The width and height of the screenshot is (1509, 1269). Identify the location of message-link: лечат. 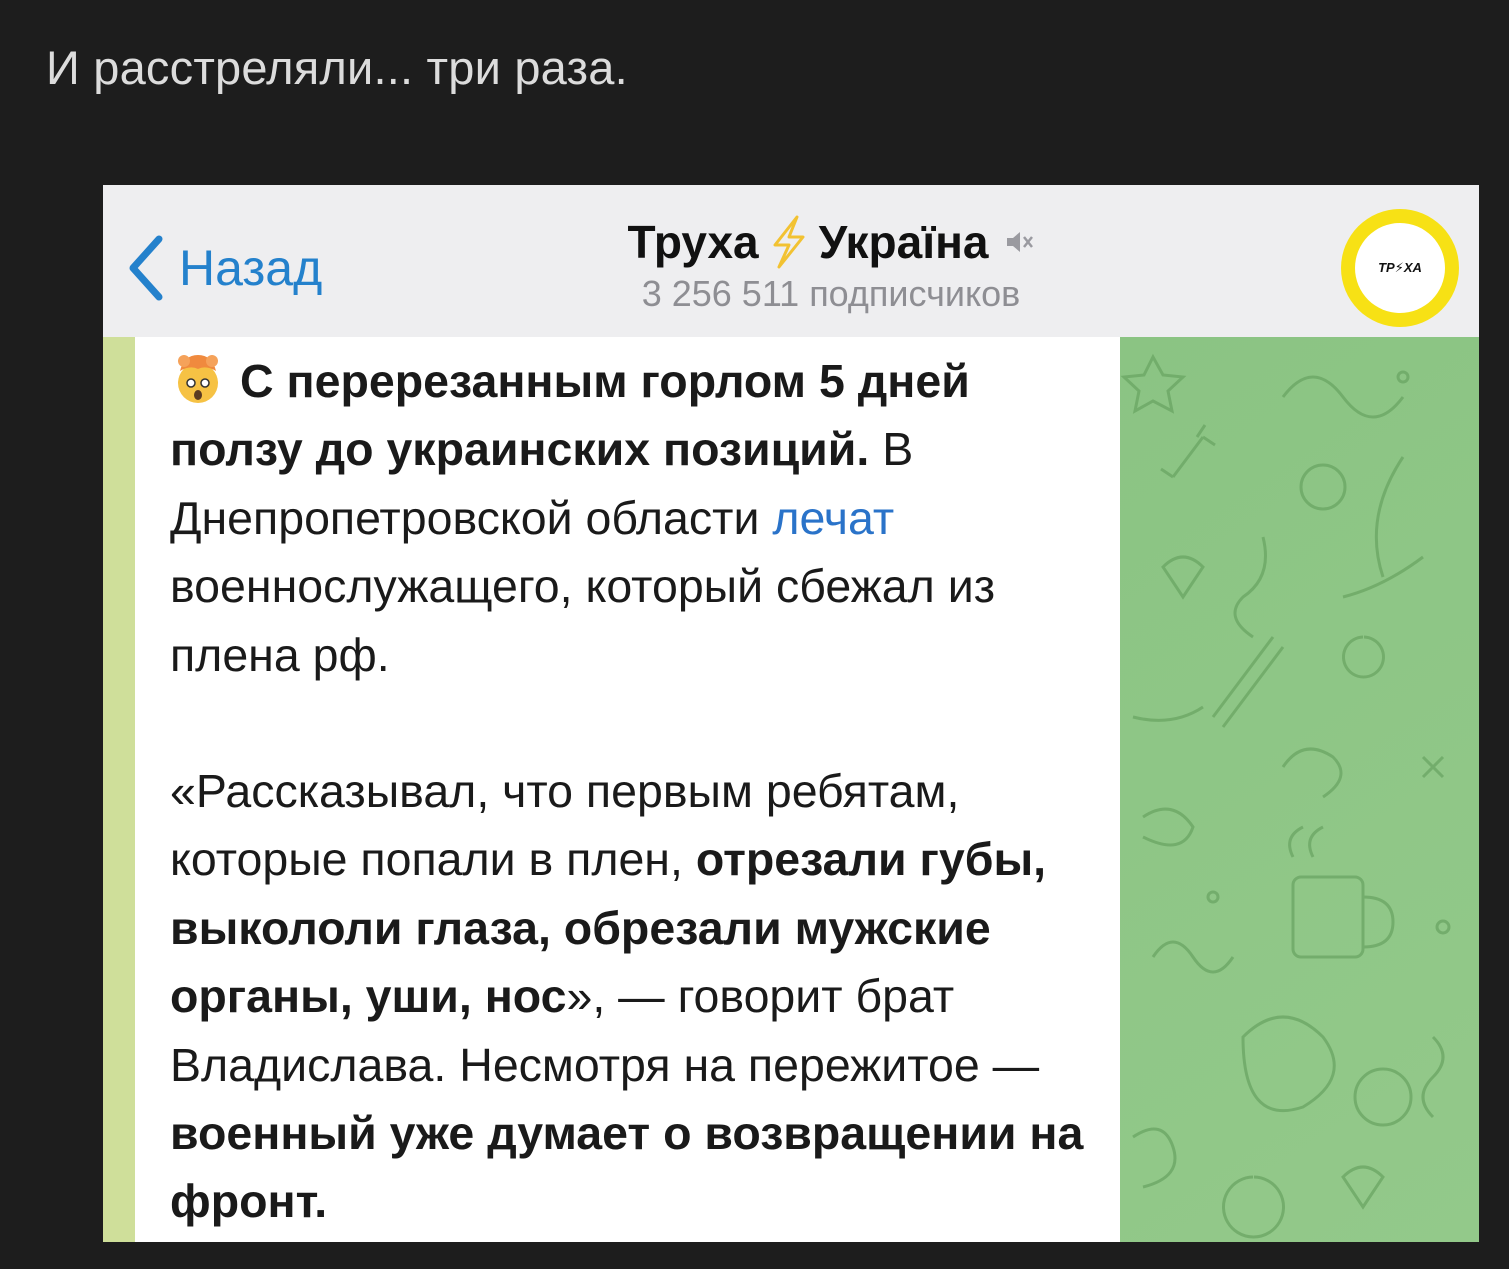
(833, 518).